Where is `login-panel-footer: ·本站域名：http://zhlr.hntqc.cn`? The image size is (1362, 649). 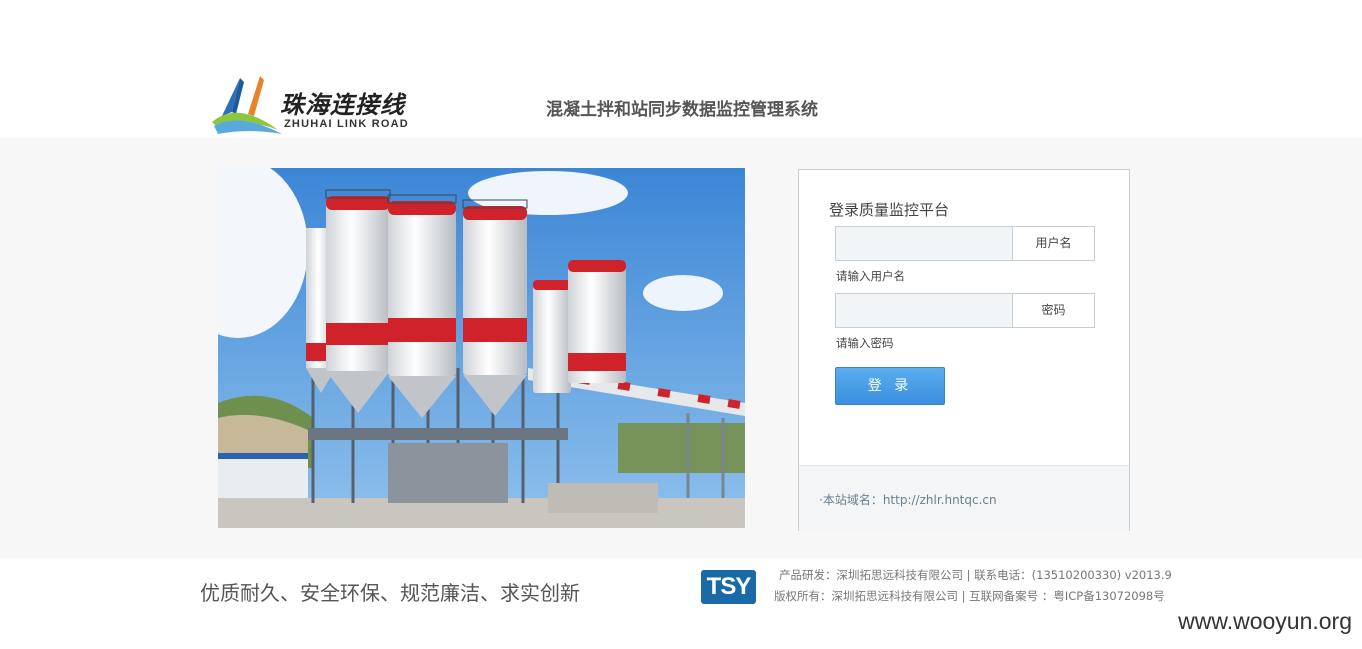
login-panel-footer: ·本站域名：http://zhlr.hntqc.cn is located at coordinates (964, 498).